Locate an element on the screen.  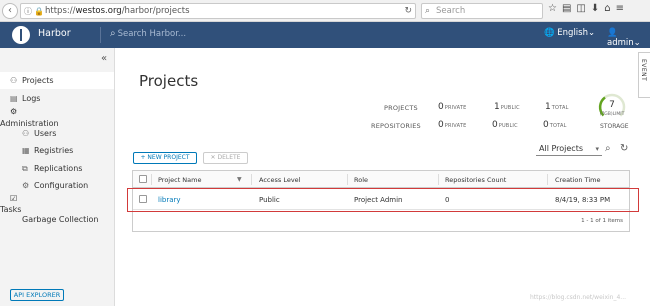
event-tab-label: EVENT is located at coordinates (643, 70).